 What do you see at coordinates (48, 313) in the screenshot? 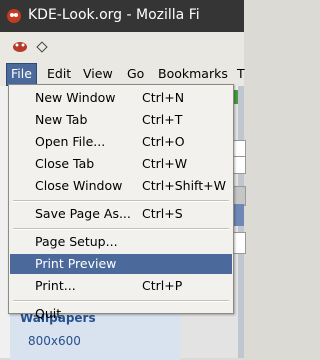
I see `menu-item-label: Quit` at bounding box center [48, 313].